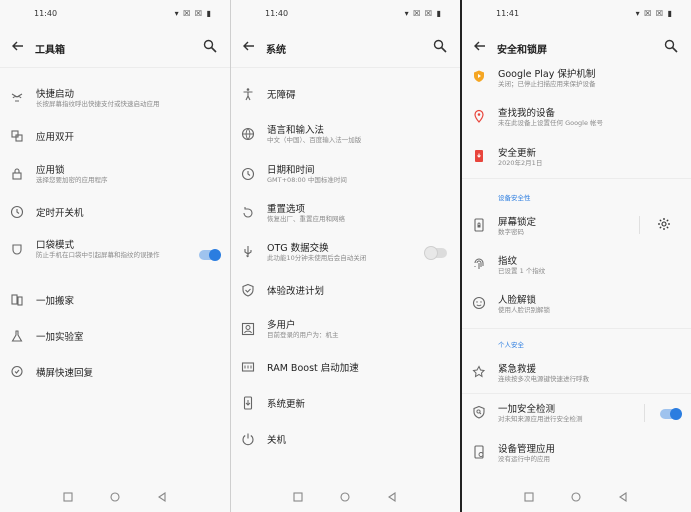 This screenshot has height=512, width=691. Describe the element at coordinates (479, 156) in the screenshot. I see `security-update-icon` at that location.